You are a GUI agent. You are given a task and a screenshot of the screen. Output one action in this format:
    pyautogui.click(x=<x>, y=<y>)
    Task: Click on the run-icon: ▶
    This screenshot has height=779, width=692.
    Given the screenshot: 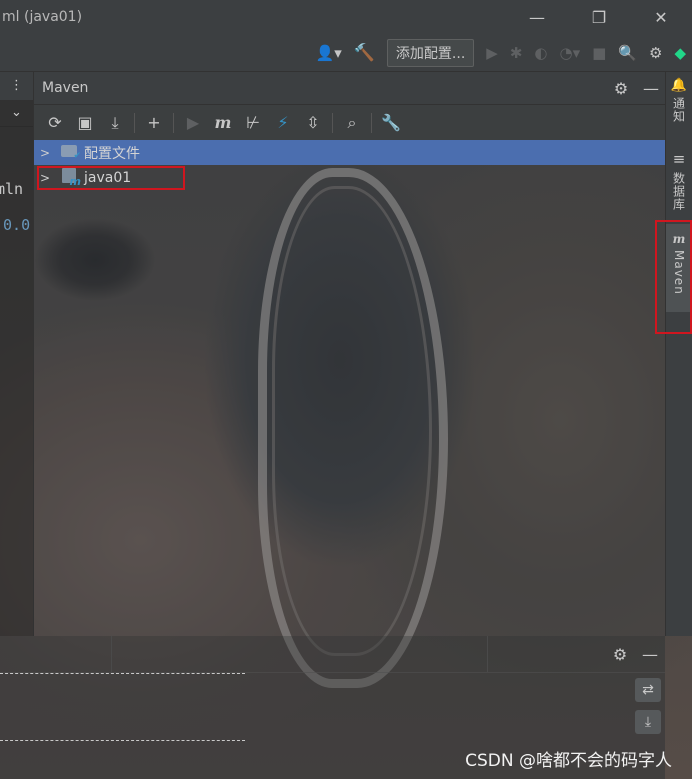 What is the action you would take?
    pyautogui.click(x=492, y=53)
    